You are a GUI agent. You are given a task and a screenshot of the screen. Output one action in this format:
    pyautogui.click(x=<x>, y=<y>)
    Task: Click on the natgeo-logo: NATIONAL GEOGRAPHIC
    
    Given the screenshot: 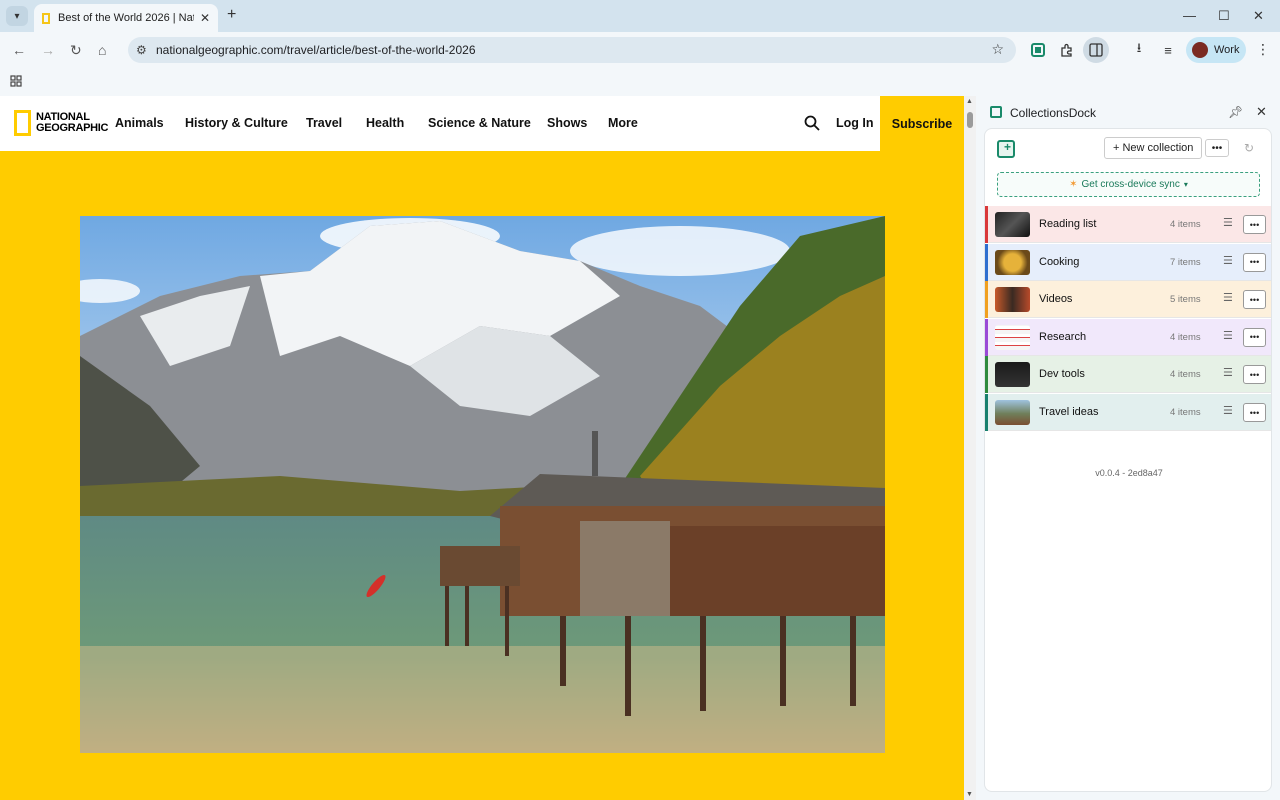 What is the action you would take?
    pyautogui.click(x=61, y=123)
    